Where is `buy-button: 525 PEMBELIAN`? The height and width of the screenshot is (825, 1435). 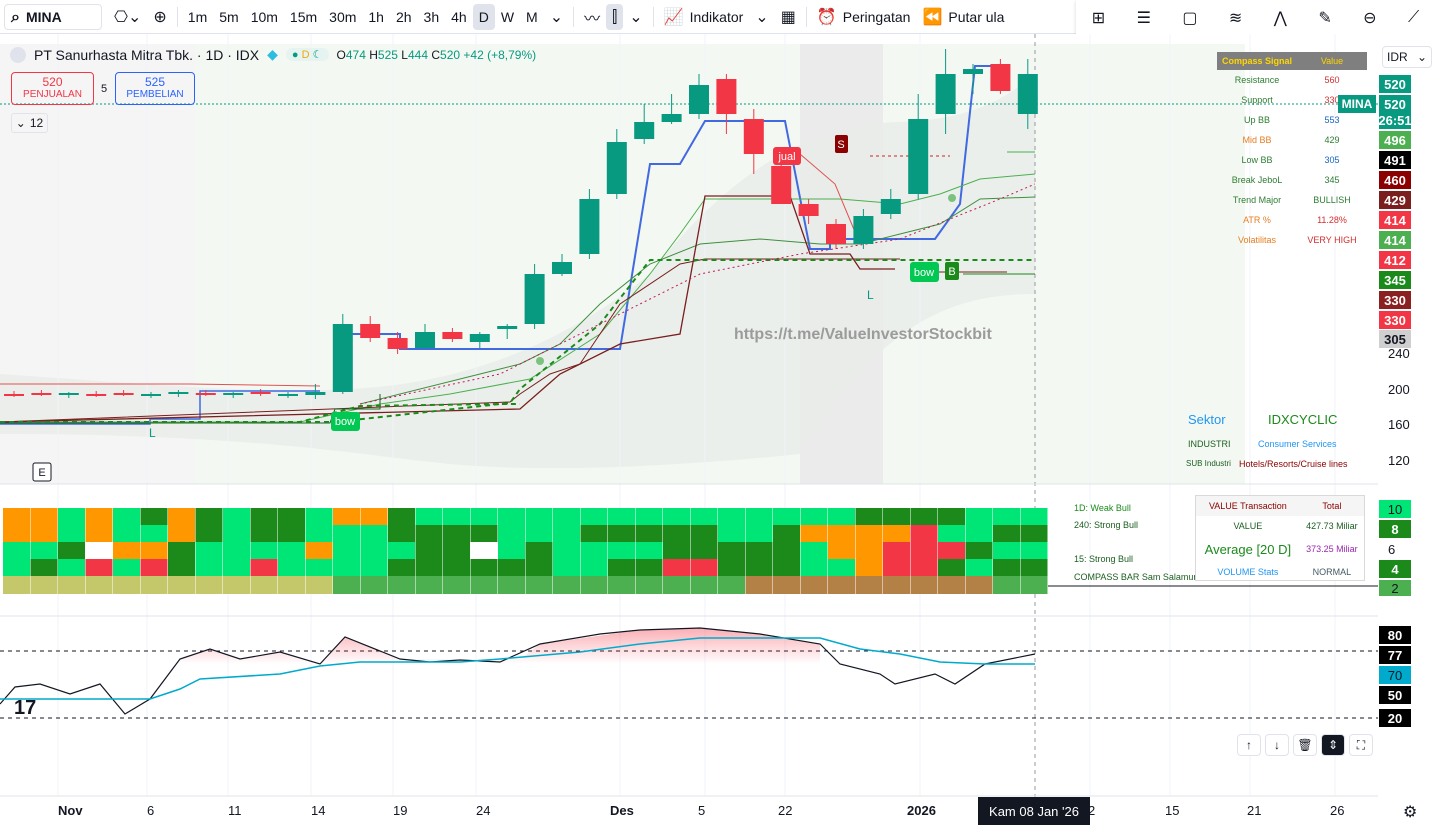 buy-button: 525 PEMBELIAN is located at coordinates (155, 88).